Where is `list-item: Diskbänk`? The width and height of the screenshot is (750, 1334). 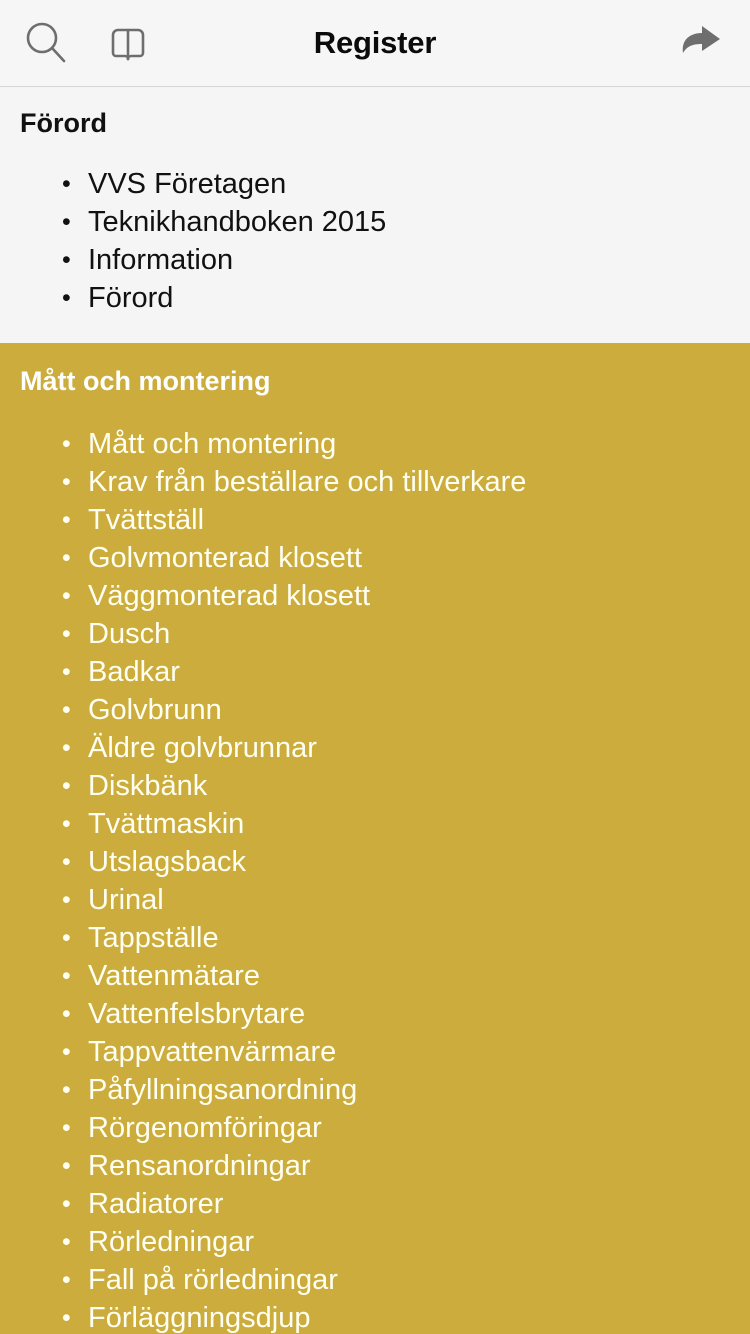
list-item: Diskbänk is located at coordinates (375, 786).